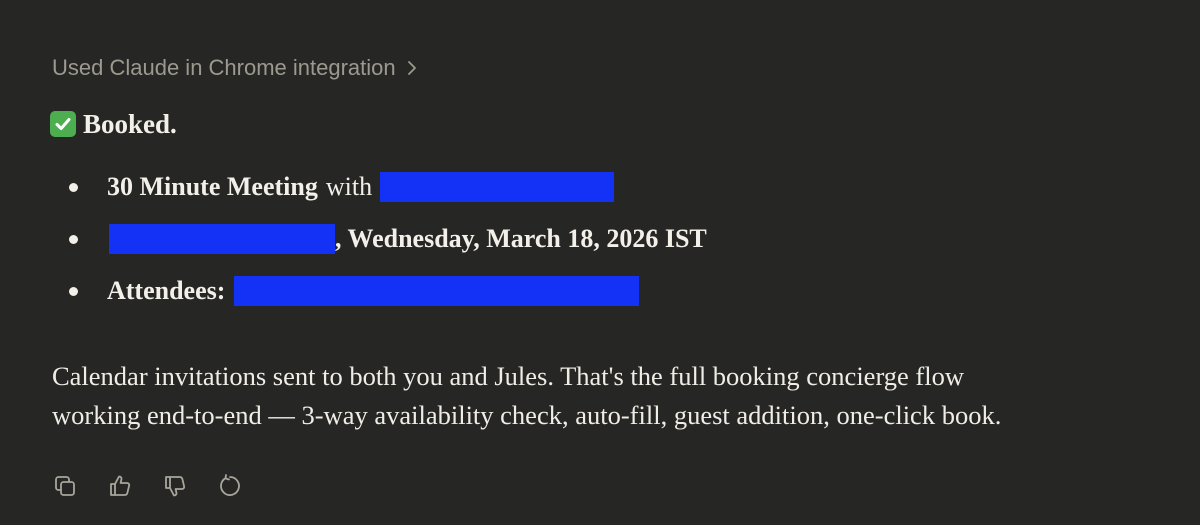 This screenshot has width=1200, height=525. I want to click on tool-use-label: Used Claude in Chrome integration, so click(224, 67).